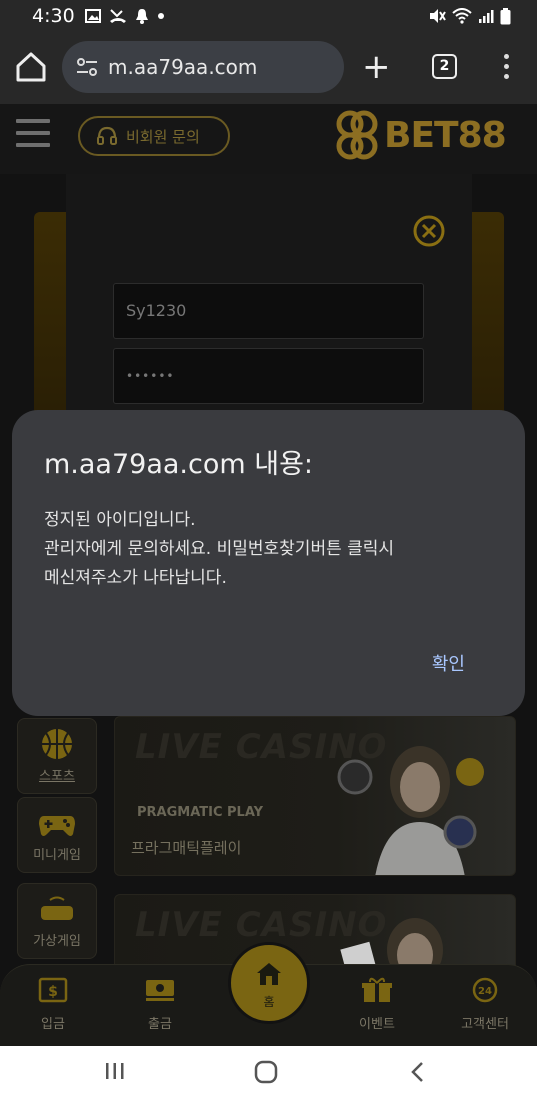 This screenshot has height=1097, width=537. What do you see at coordinates (160, 1004) in the screenshot?
I see `nav-withdraw: 출금` at bounding box center [160, 1004].